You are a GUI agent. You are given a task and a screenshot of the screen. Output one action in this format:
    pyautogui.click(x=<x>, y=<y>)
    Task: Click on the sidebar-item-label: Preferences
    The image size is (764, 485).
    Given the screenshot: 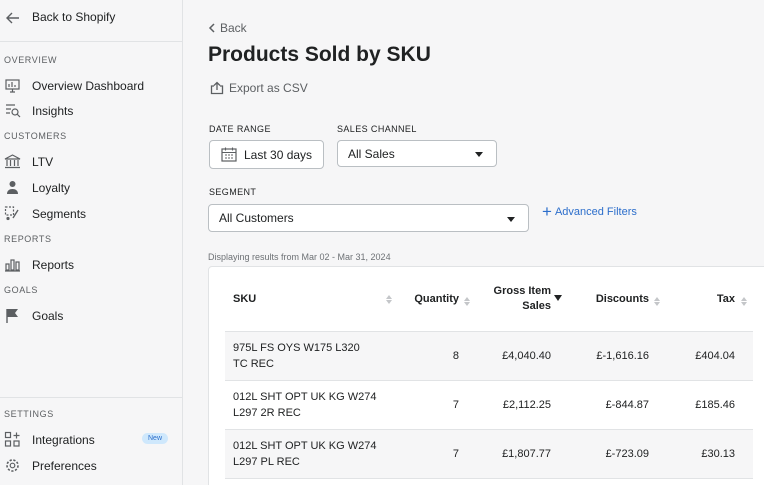 What is the action you would take?
    pyautogui.click(x=64, y=466)
    